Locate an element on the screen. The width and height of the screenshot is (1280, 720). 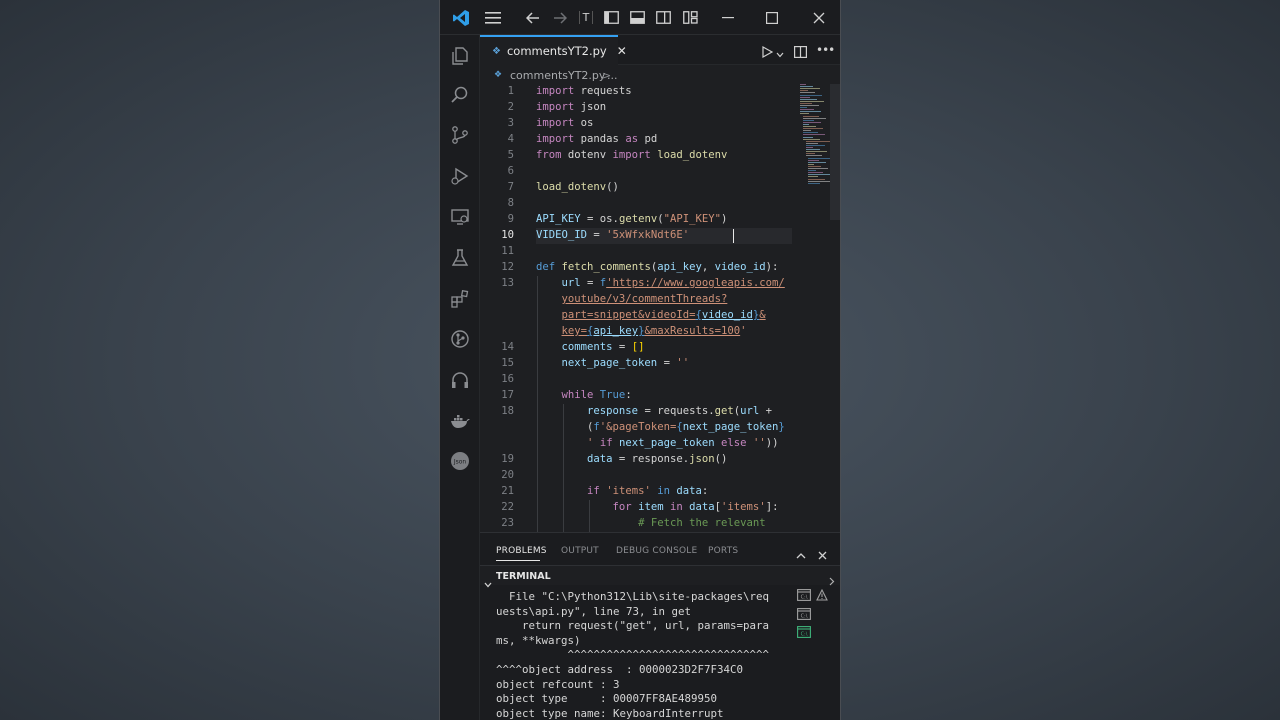
more-actions-icon: ••• is located at coordinates (825, 50).